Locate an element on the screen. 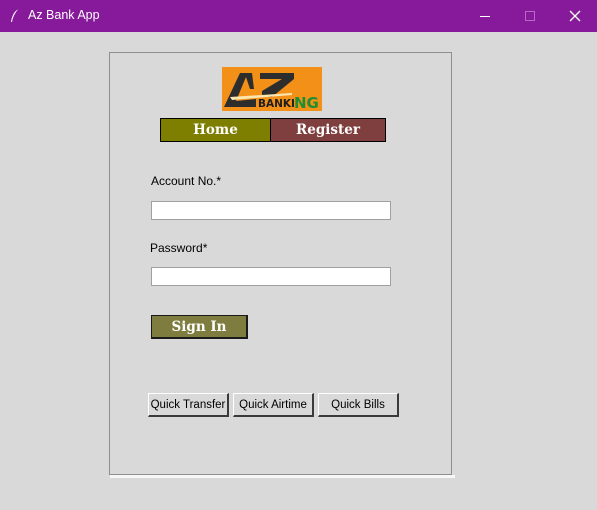 Image resolution: width=597 pixels, height=510 pixels. register-button: Register is located at coordinates (328, 130).